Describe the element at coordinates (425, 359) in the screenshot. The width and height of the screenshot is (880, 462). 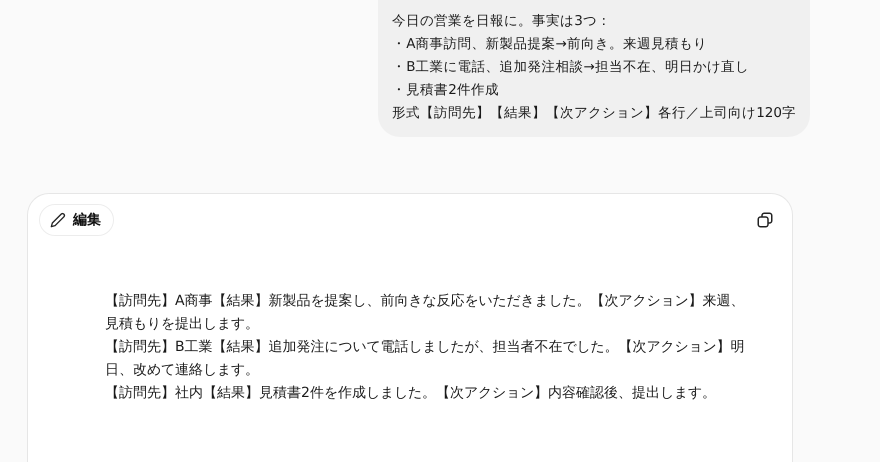
I see `response-paragraph: 【訪問先】B工業【結果】追加発注について電話しましたが、担当者不在でした。【次アクション】明日、改めて連絡します。` at that location.